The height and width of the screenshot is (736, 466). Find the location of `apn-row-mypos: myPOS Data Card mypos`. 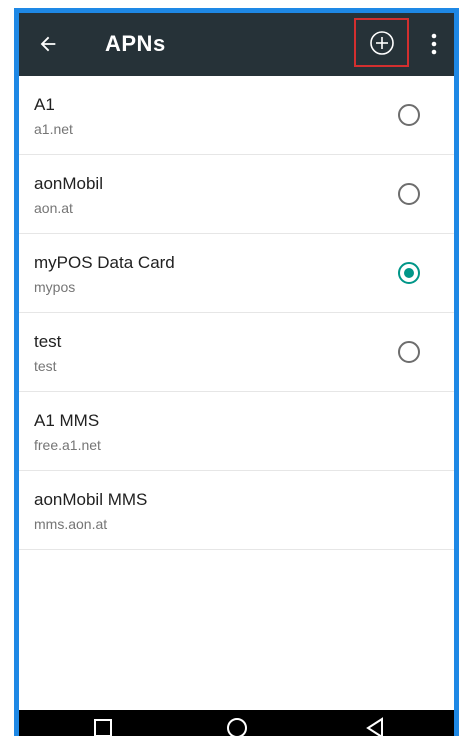

apn-row-mypos: myPOS Data Card mypos is located at coordinates (236, 273).